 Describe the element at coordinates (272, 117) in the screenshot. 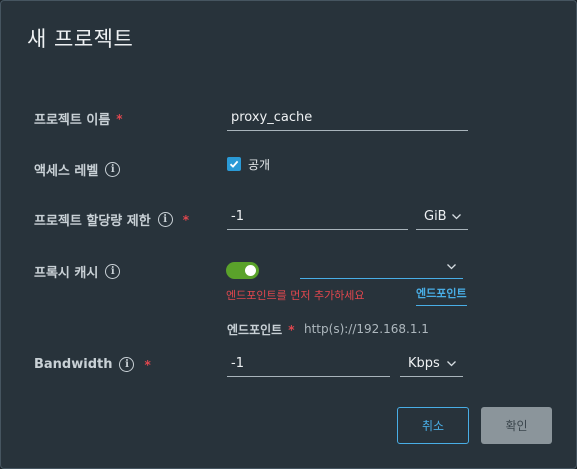

I see `project-name-value: proxy_cache` at that location.